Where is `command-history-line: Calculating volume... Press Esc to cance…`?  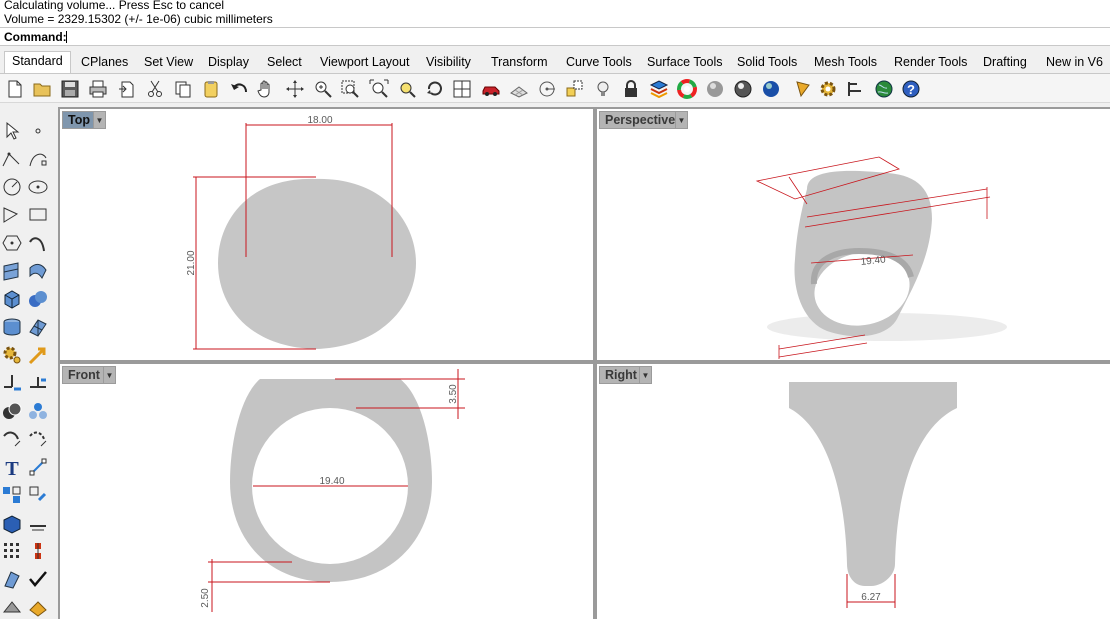 command-history-line: Calculating volume... Press Esc to cance… is located at coordinates (114, 6).